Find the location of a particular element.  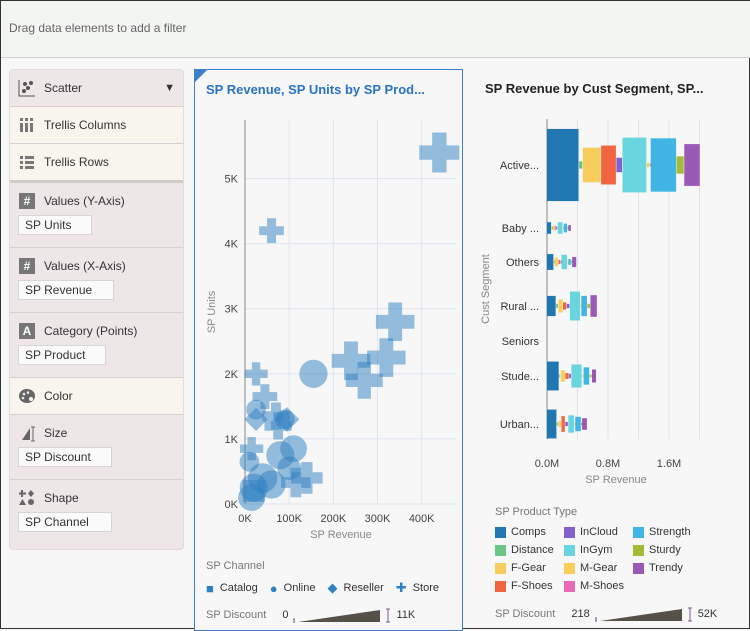

y-axis-title: SP Units is located at coordinates (212, 311).